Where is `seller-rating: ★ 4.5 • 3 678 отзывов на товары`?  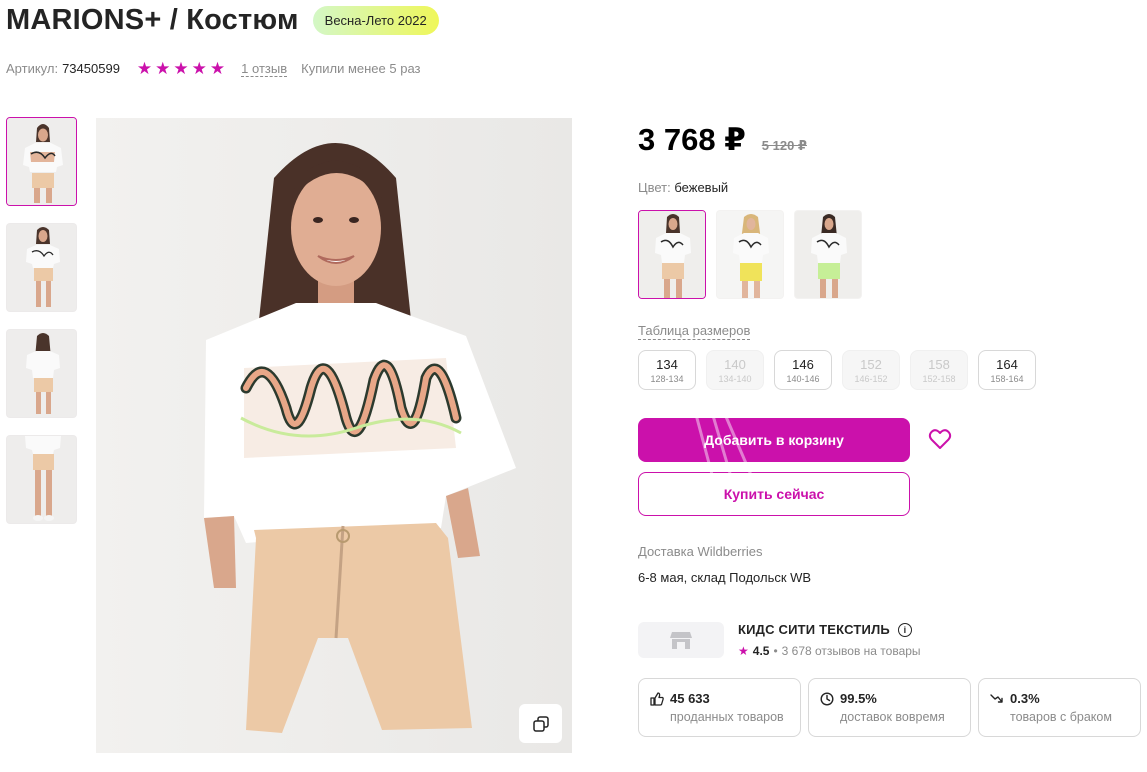 seller-rating: ★ 4.5 • 3 678 отзывов на товары is located at coordinates (829, 651).